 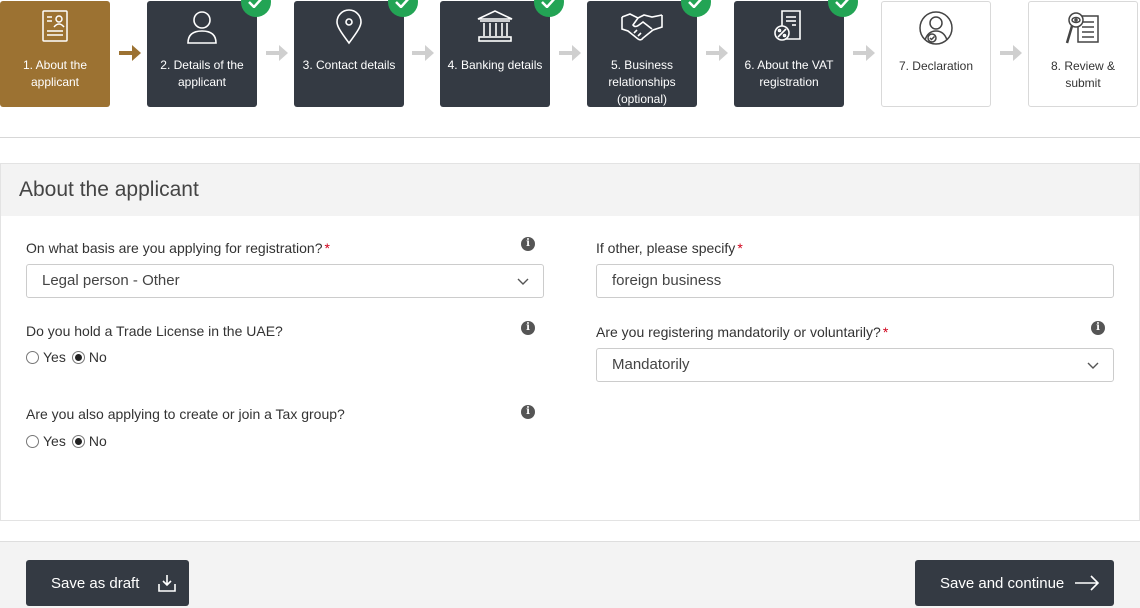 What do you see at coordinates (669, 248) in the screenshot?
I see `other-specify-label: If other, please specify *` at bounding box center [669, 248].